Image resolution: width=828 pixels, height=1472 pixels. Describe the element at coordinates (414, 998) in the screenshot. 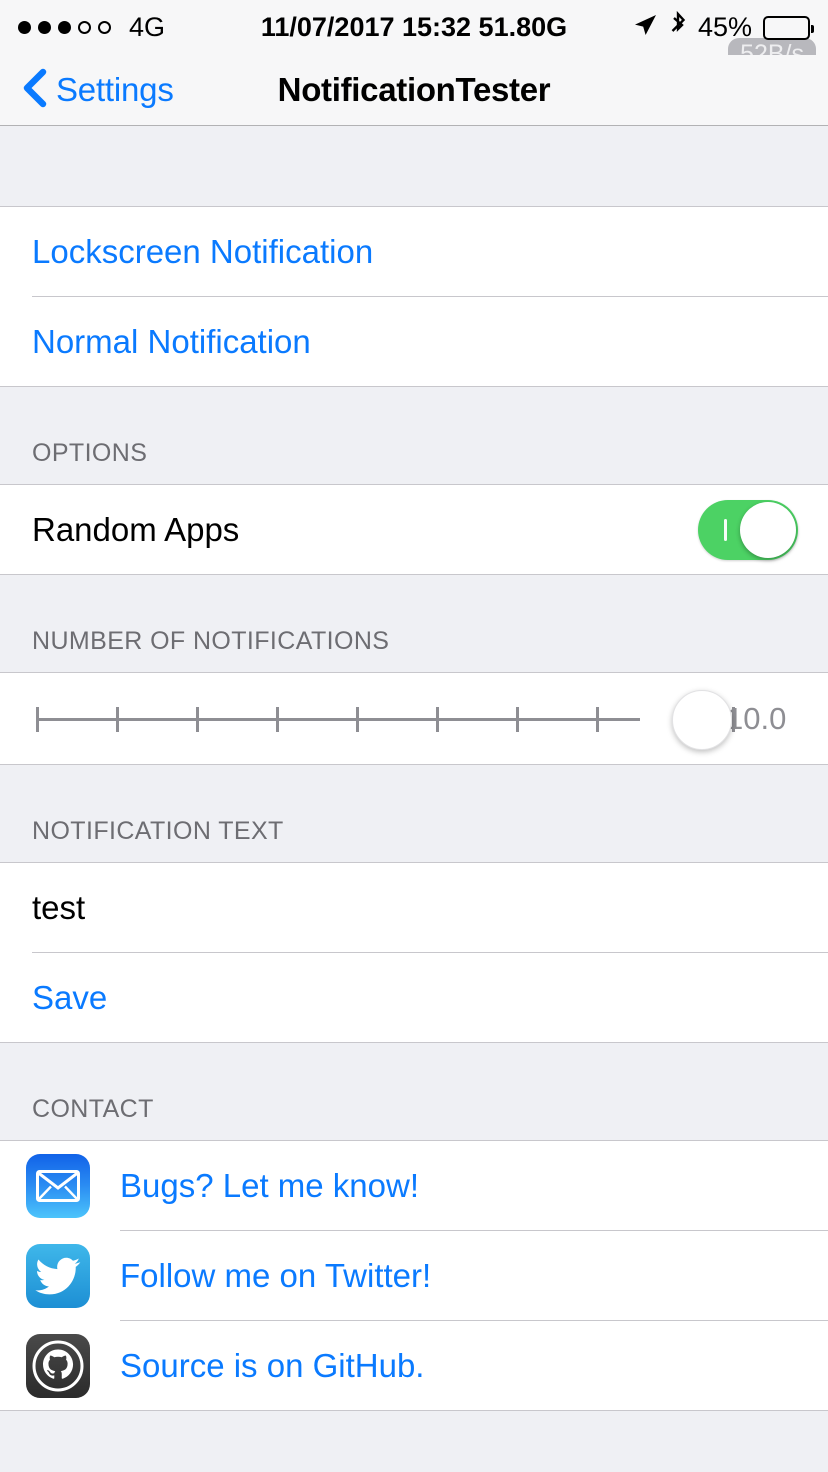

I see `save-button: Save` at that location.